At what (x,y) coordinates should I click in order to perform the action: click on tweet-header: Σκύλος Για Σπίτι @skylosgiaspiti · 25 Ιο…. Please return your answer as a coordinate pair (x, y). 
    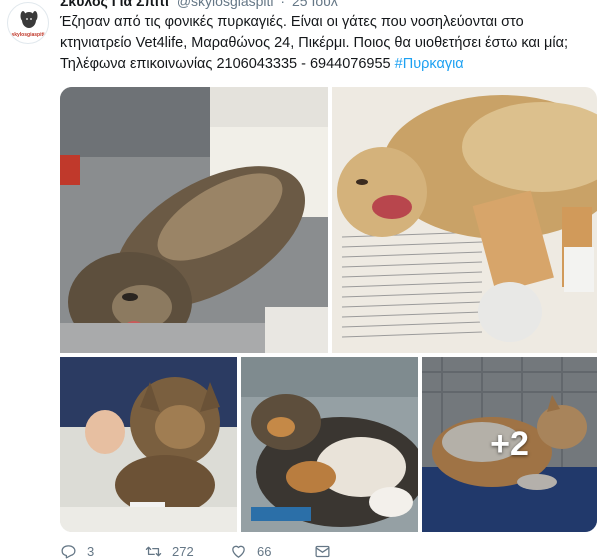
    Looking at the image, I should click on (199, 4).